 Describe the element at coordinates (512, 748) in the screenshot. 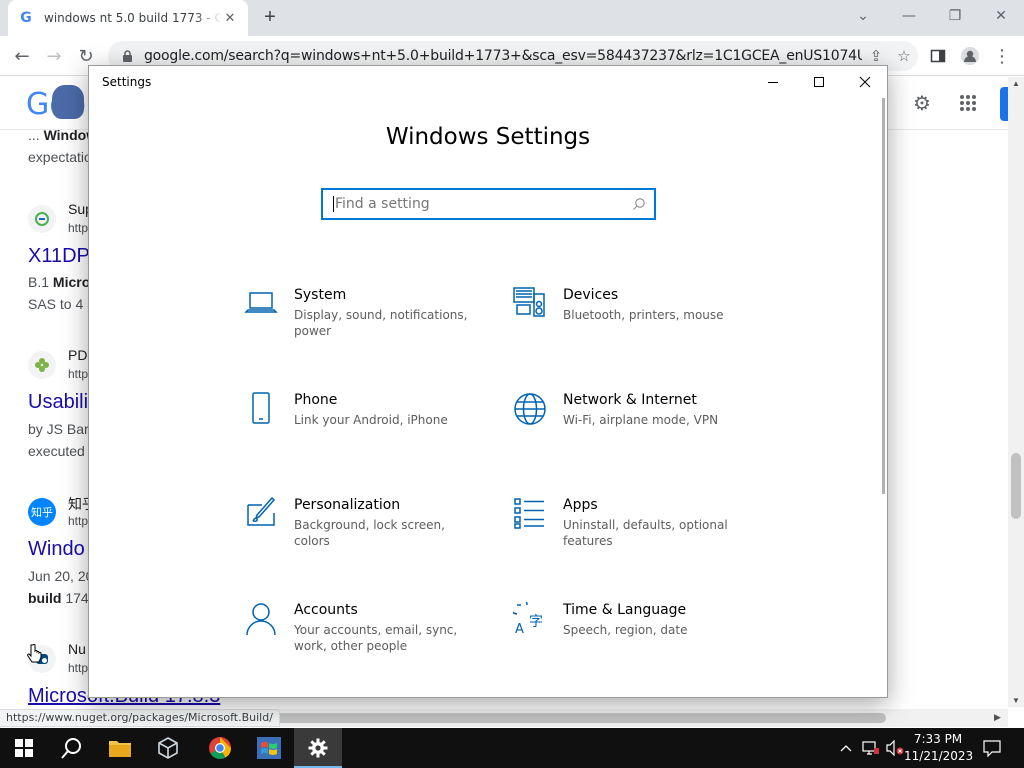

I see `windows-taskbar: 7:33 PM 11/21/2023` at that location.